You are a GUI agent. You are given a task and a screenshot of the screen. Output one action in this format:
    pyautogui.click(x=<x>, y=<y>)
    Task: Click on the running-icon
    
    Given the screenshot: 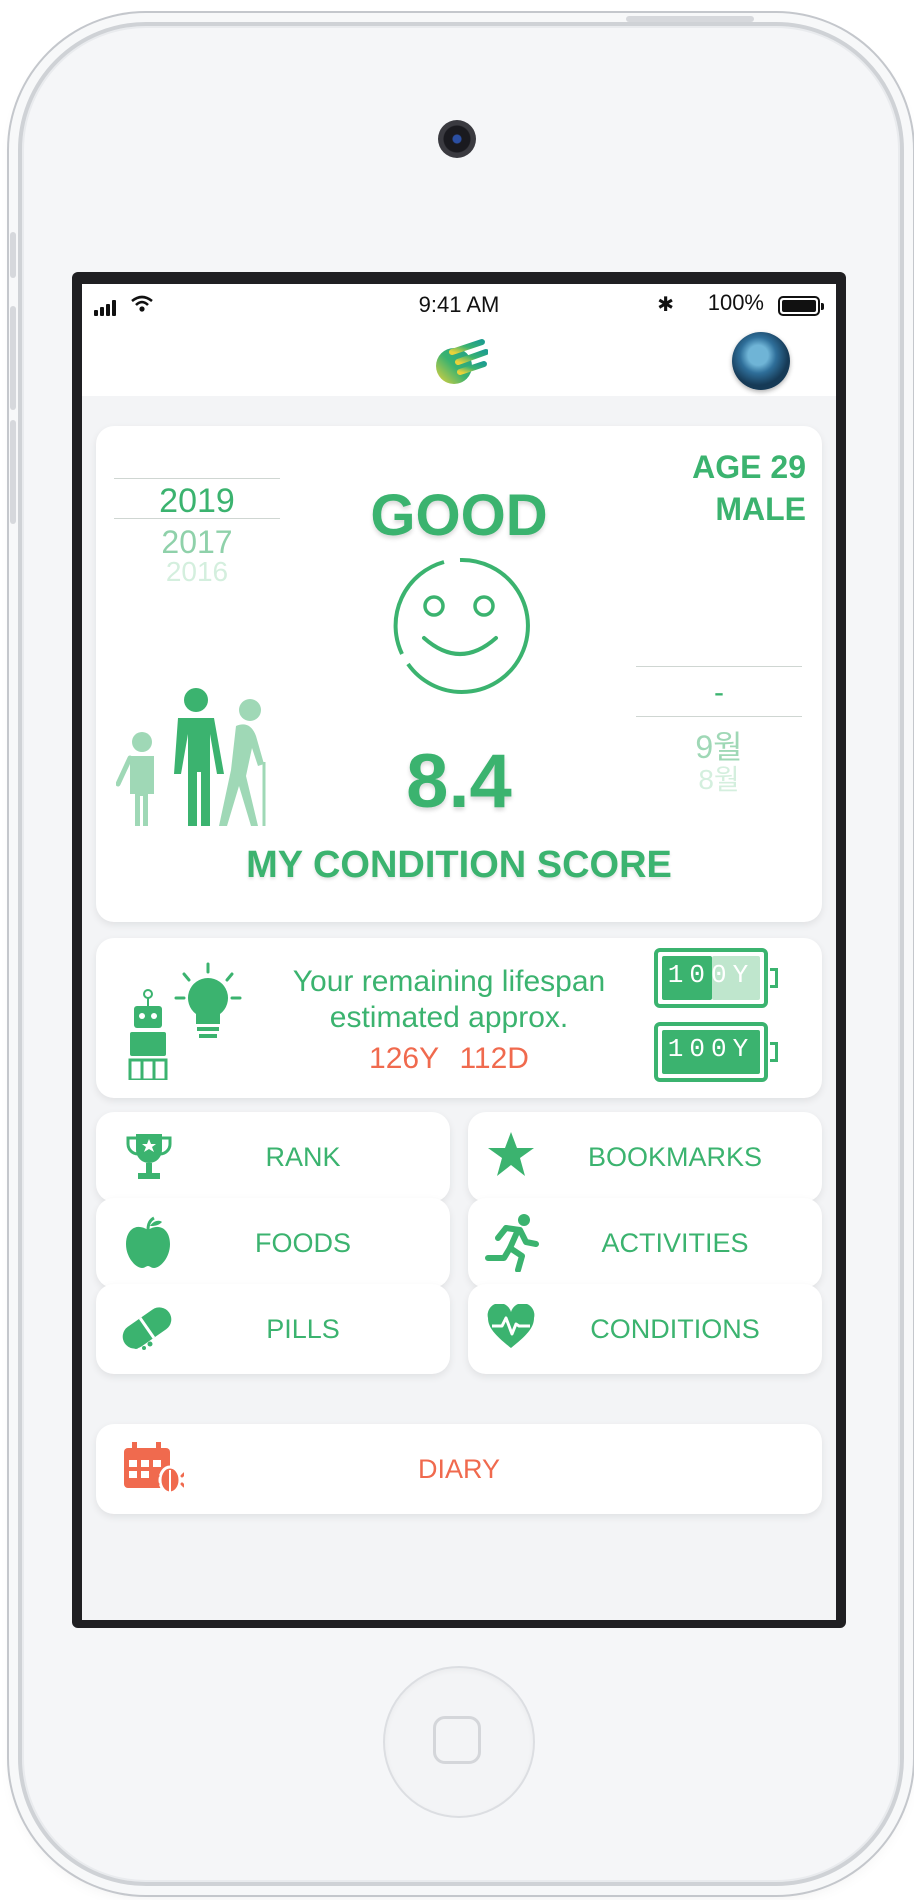 What is the action you would take?
    pyautogui.click(x=512, y=1243)
    